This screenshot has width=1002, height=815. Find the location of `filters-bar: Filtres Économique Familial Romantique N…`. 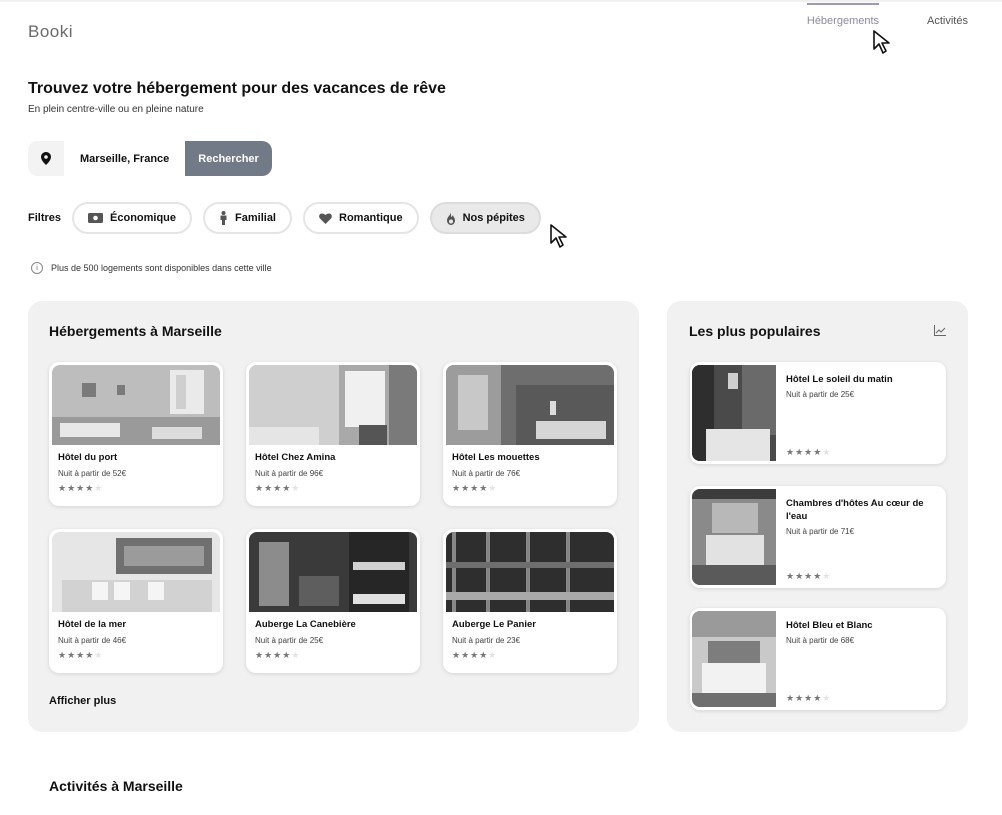

filters-bar: Filtres Économique Familial Romantique N… is located at coordinates (284, 218).